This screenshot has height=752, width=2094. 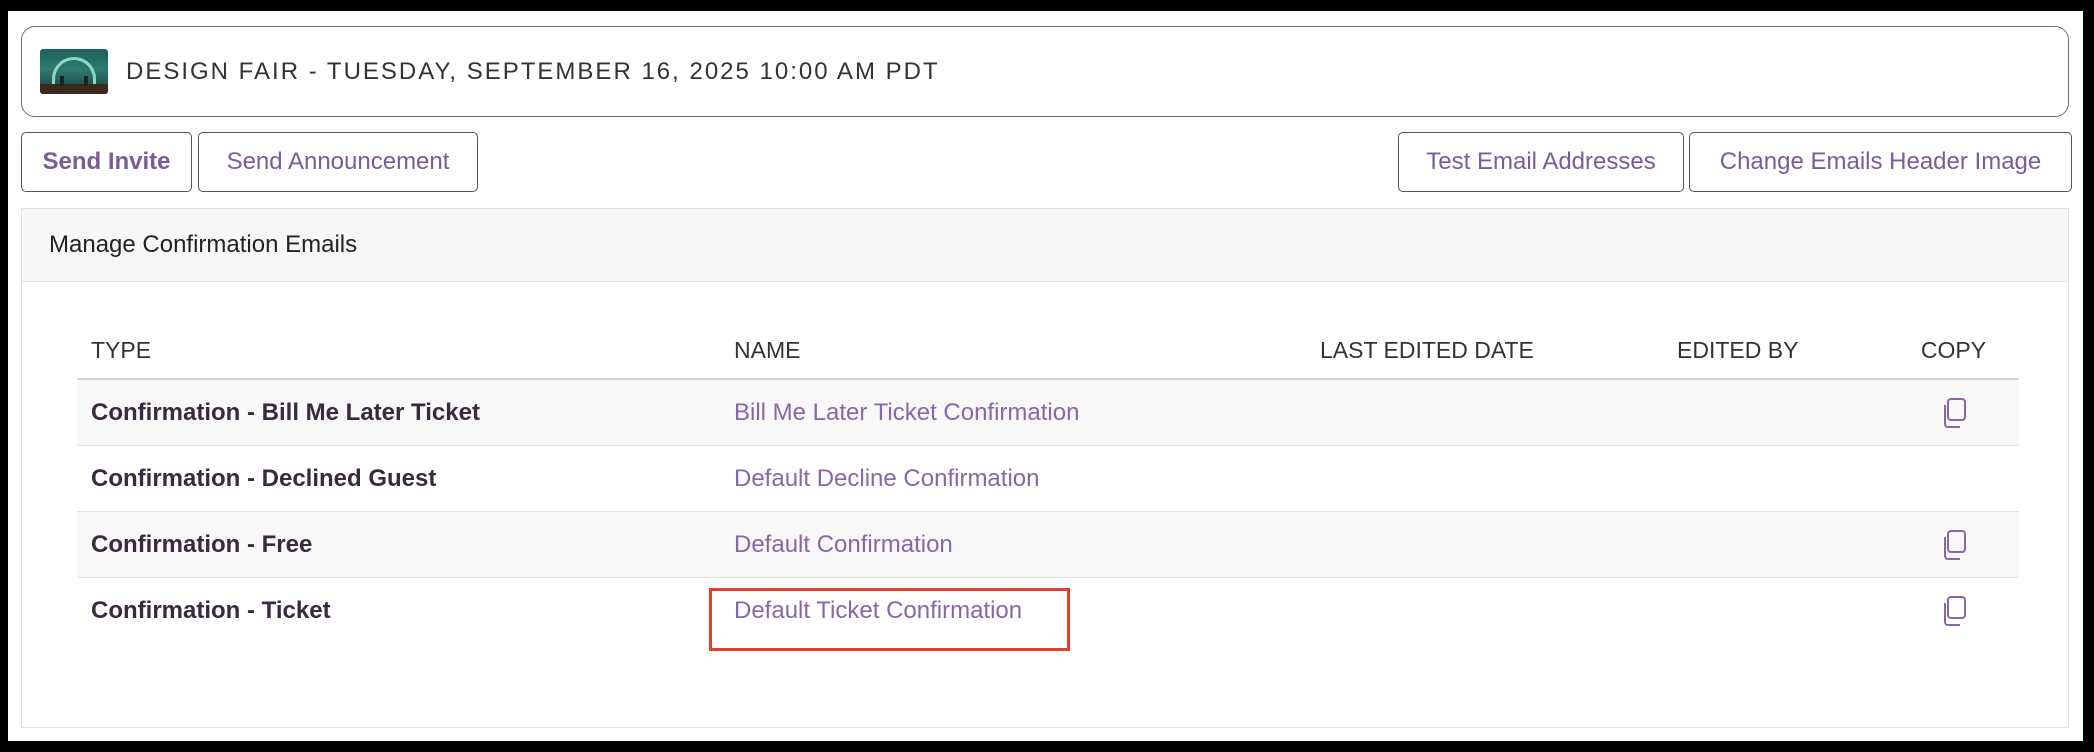 What do you see at coordinates (886, 478) in the screenshot?
I see `email-name-link: Default Decline Confirmation` at bounding box center [886, 478].